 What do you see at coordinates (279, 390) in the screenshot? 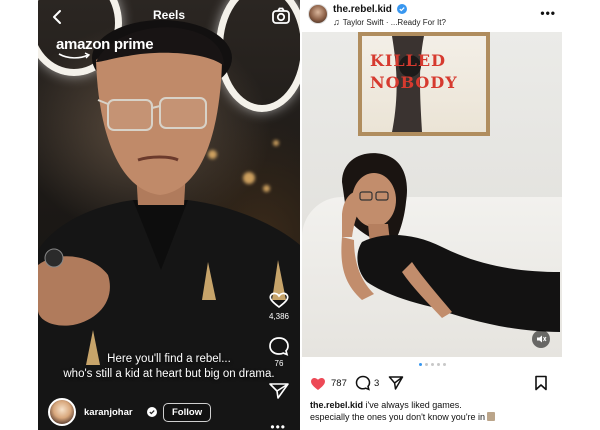
I see `send-icon` at bounding box center [279, 390].